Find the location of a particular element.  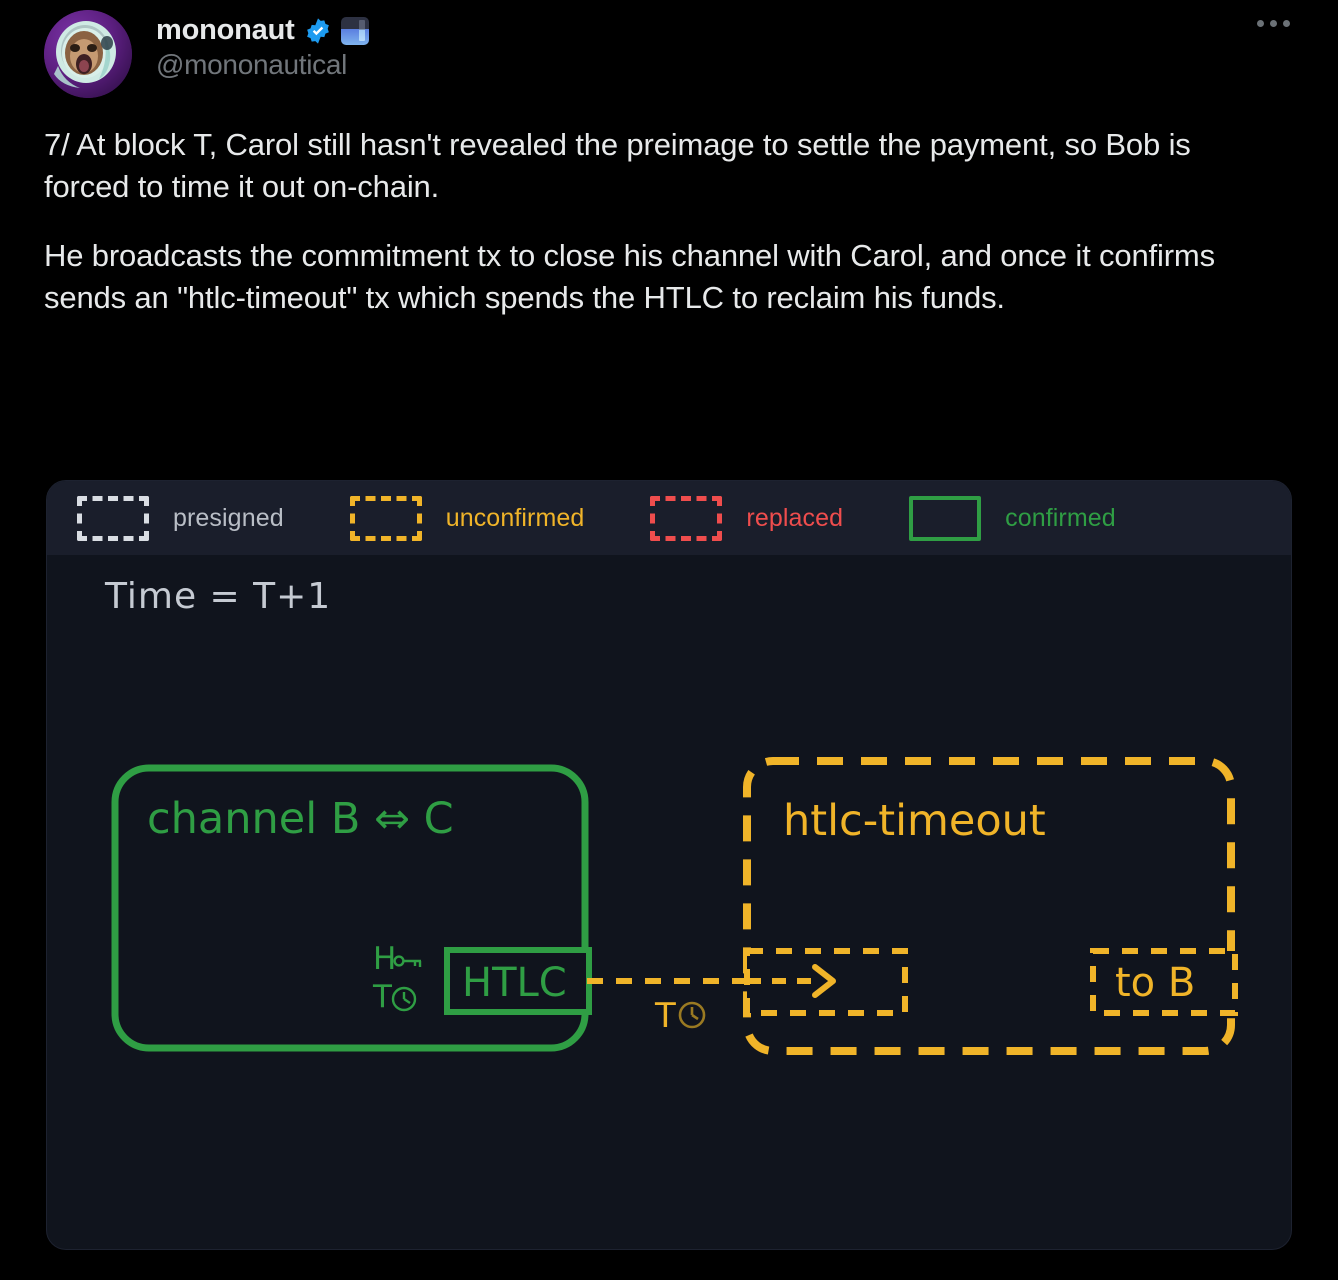

timeout-box-title: htlc-timeout is located at coordinates (914, 821).